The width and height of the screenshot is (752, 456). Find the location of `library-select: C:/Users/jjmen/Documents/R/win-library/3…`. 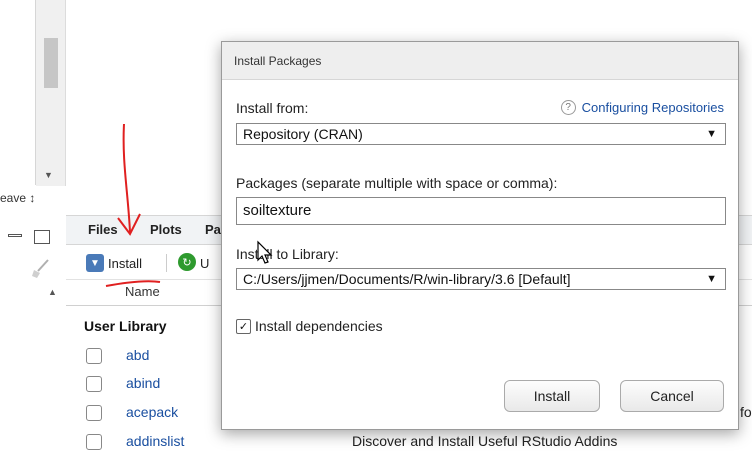

library-select: C:/Users/jjmen/Documents/R/win-library/3… is located at coordinates (481, 279).